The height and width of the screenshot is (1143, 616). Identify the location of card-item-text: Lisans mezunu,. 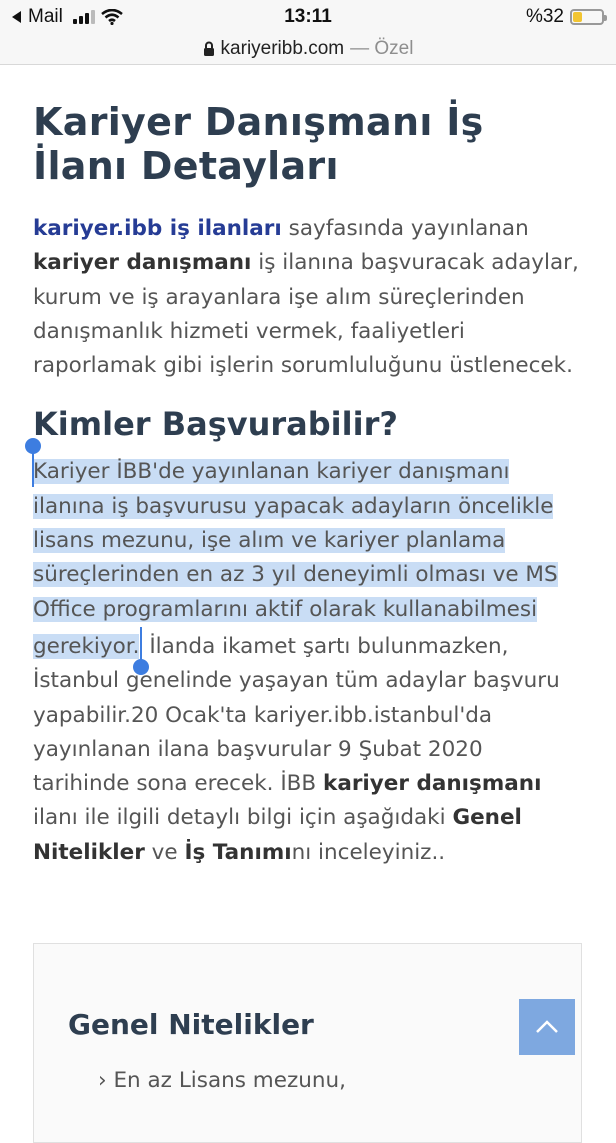
(262, 1080).